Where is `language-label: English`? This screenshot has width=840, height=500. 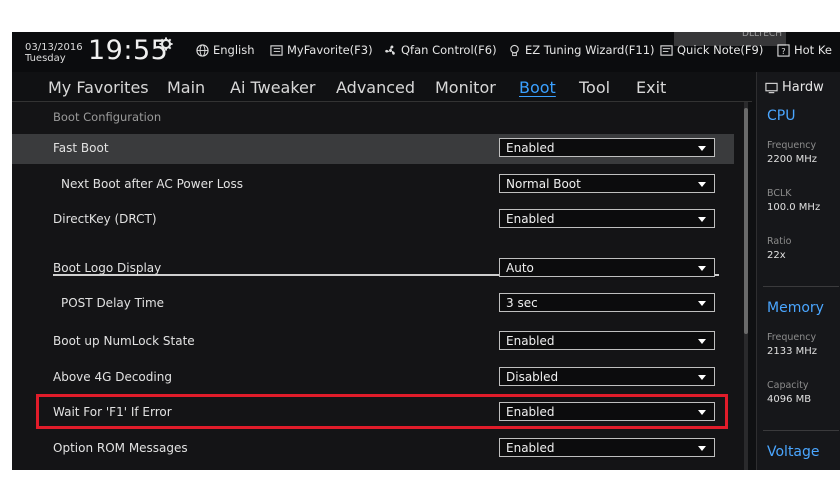
language-label: English is located at coordinates (234, 50).